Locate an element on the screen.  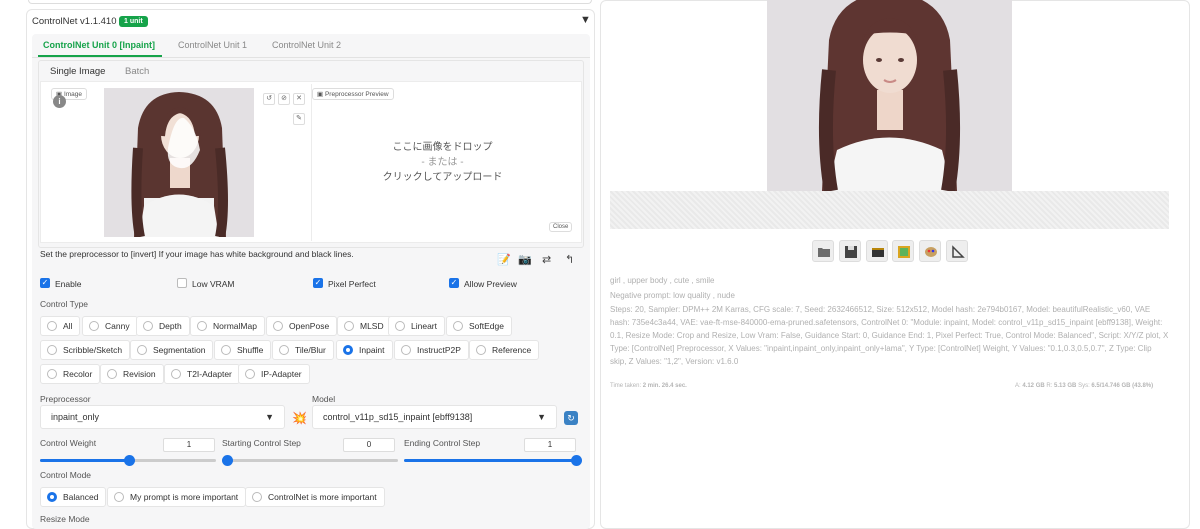
preprocessor-label: Preprocessor is located at coordinates (65, 399).